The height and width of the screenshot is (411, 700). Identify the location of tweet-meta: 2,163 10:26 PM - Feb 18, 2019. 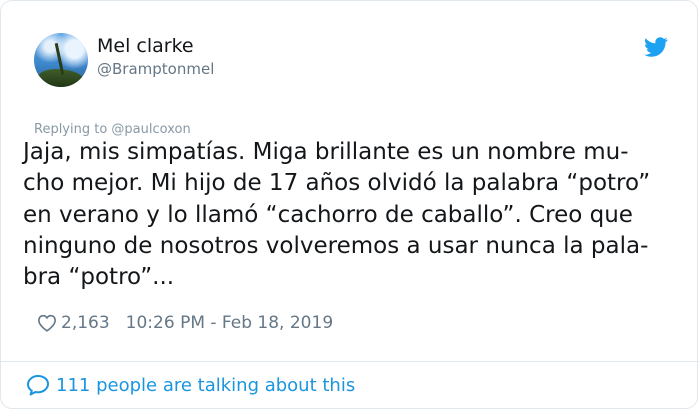
(185, 323).